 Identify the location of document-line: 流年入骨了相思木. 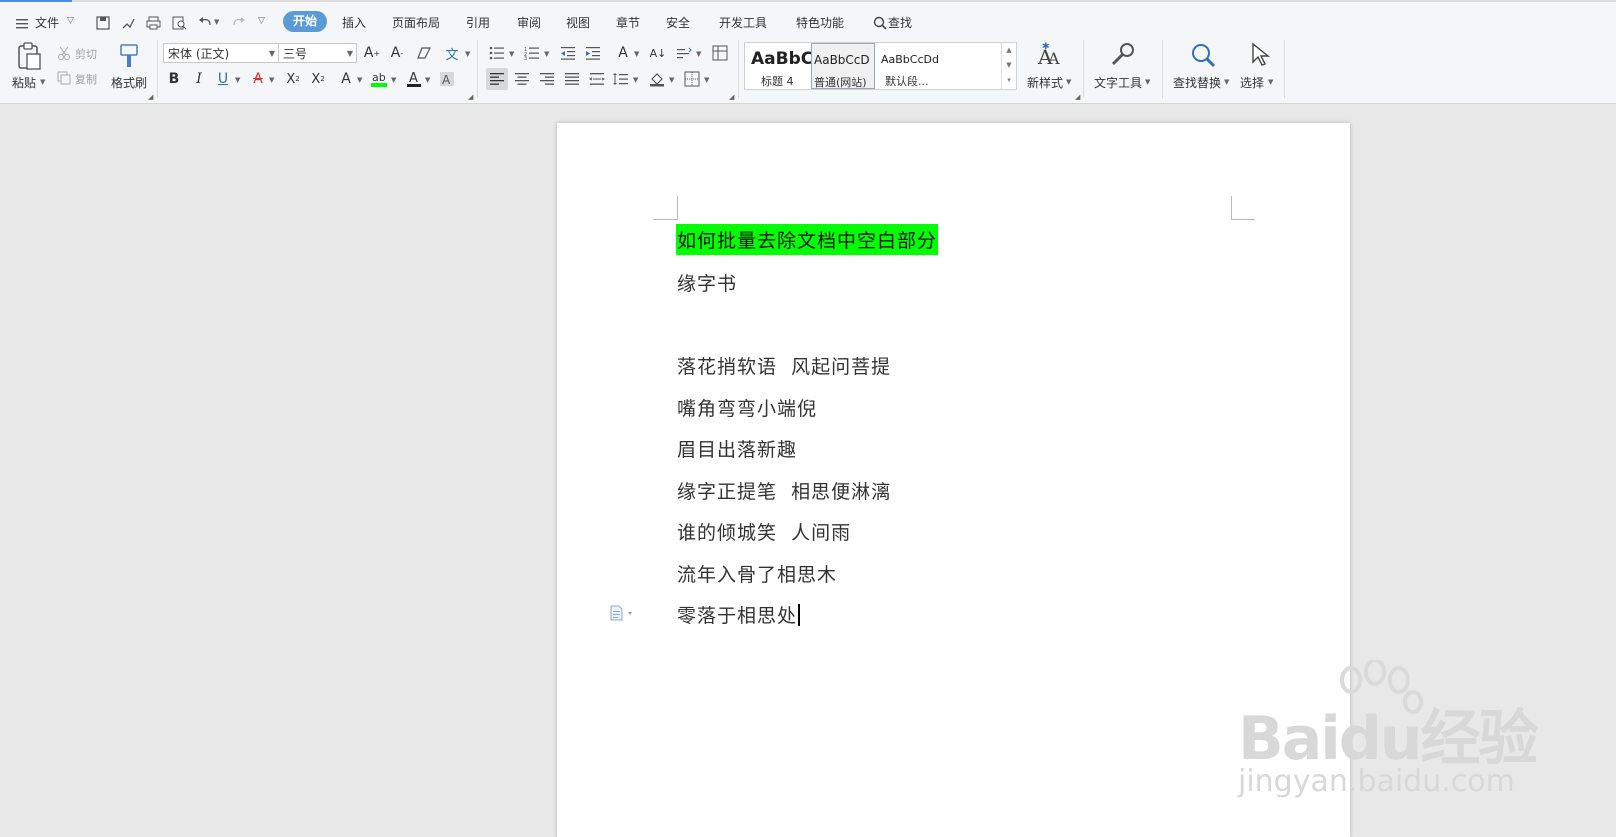
(757, 573).